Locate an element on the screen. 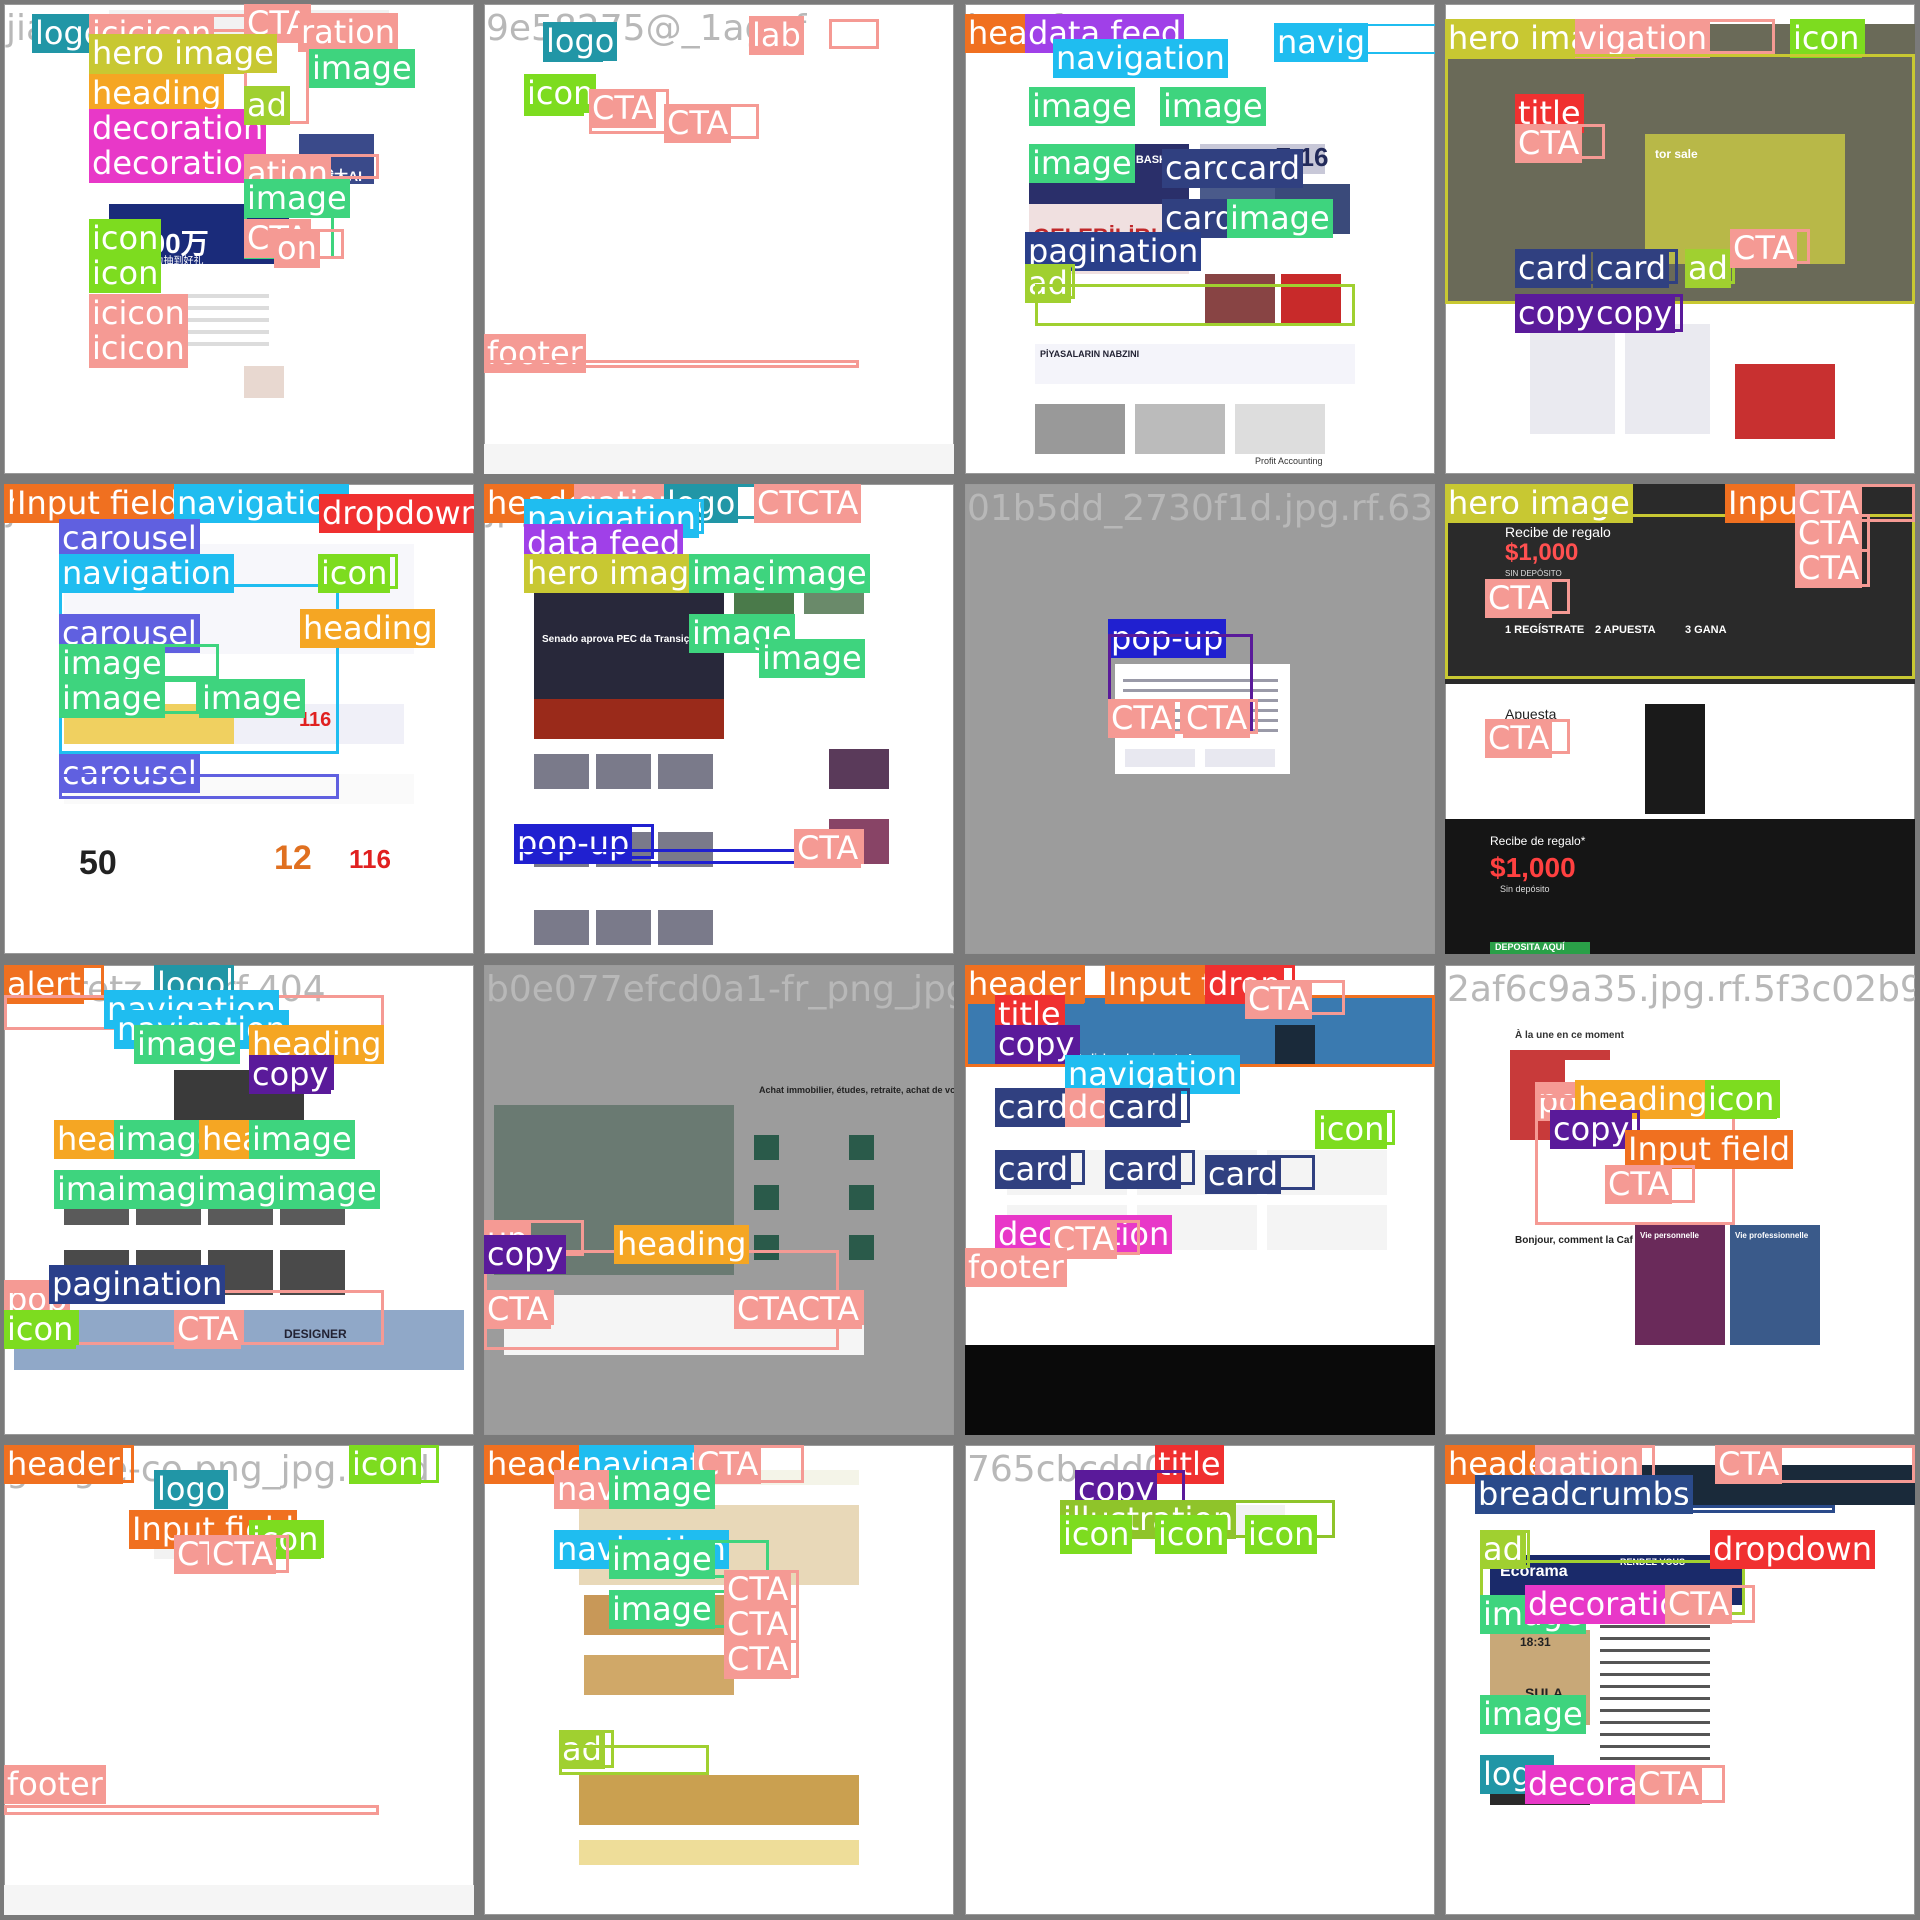  annotation-label: Input field is located at coordinates (98, 503).